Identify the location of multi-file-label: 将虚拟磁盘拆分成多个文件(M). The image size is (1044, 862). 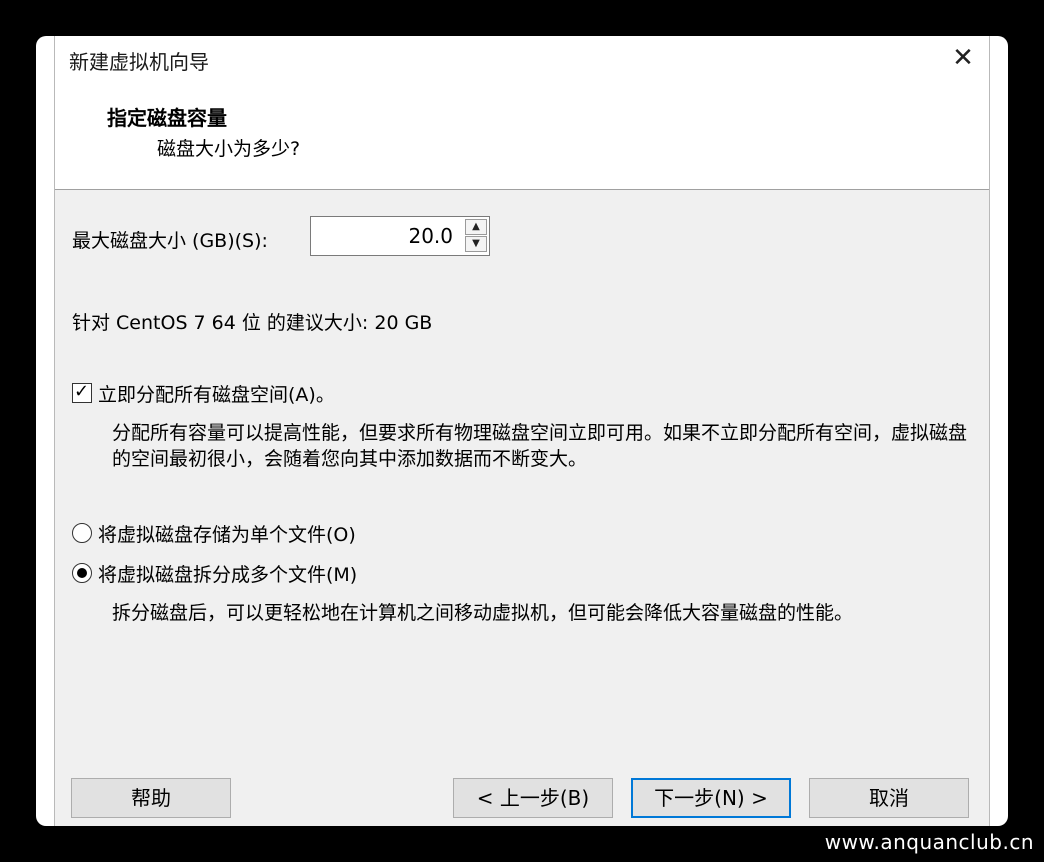
(227, 573).